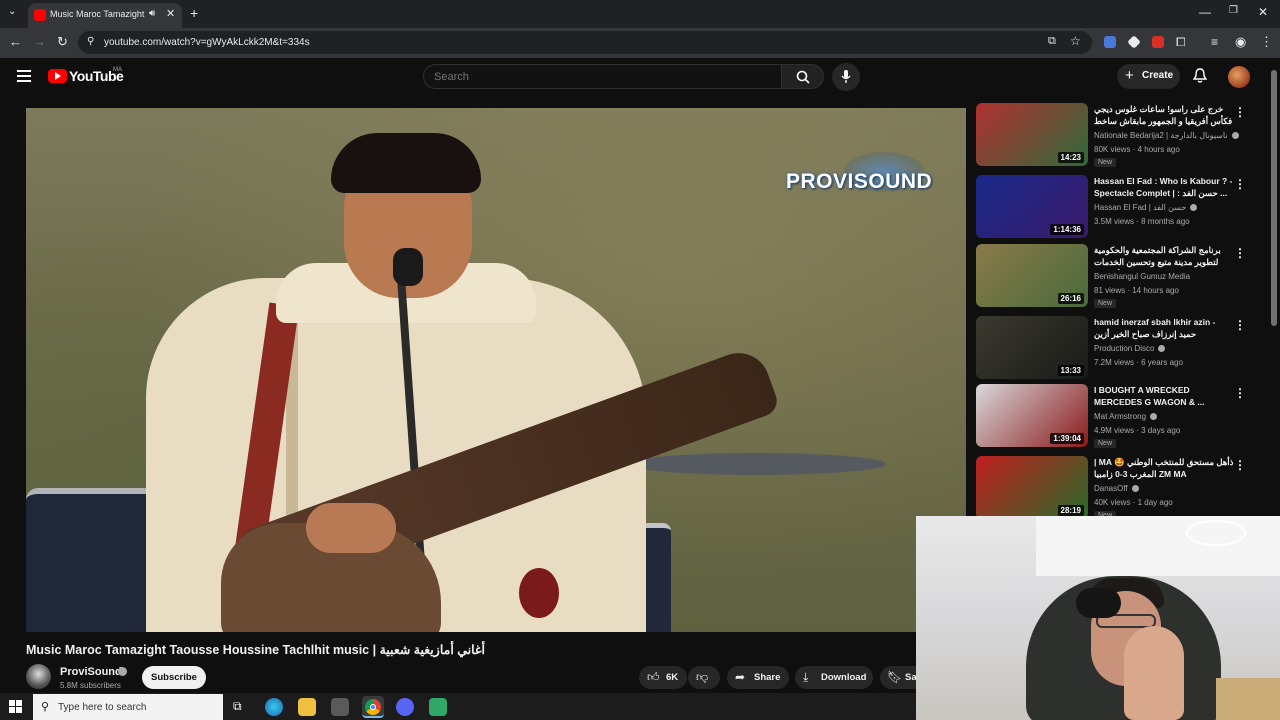 The height and width of the screenshot is (720, 1280). What do you see at coordinates (1263, 12) in the screenshot?
I see `window-close-icon: ✕` at bounding box center [1263, 12].